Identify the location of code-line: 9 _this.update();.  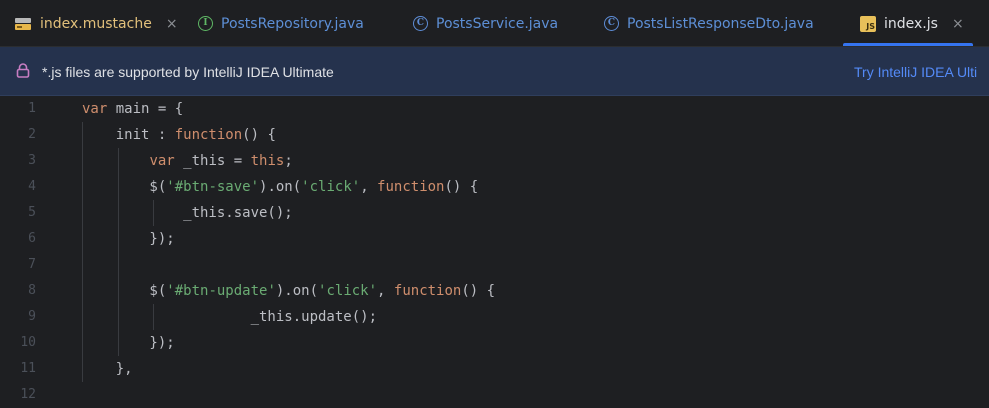
(494, 317).